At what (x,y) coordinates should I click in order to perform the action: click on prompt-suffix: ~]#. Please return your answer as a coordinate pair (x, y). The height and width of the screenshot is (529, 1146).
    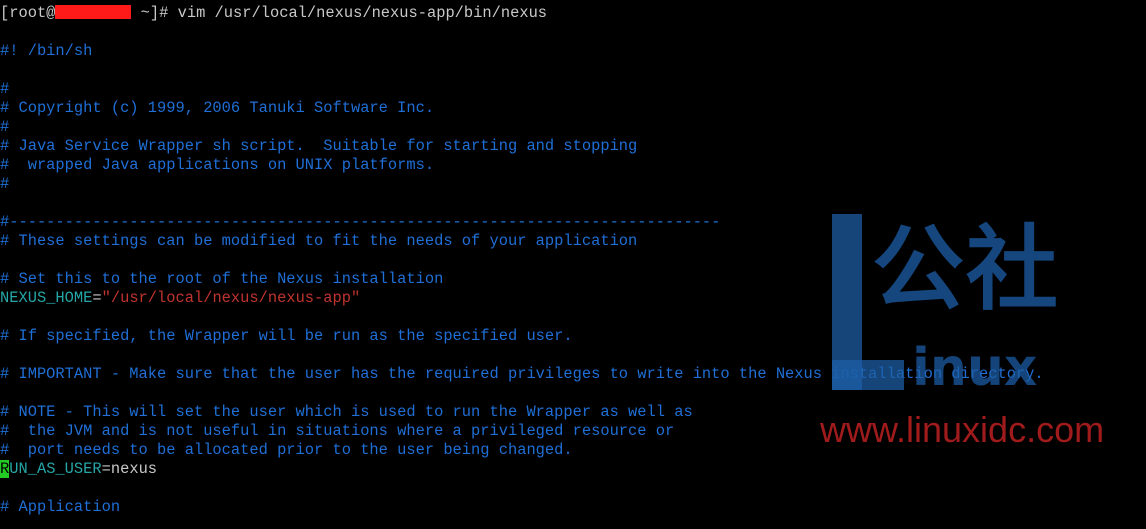
    Looking at the image, I should click on (154, 13).